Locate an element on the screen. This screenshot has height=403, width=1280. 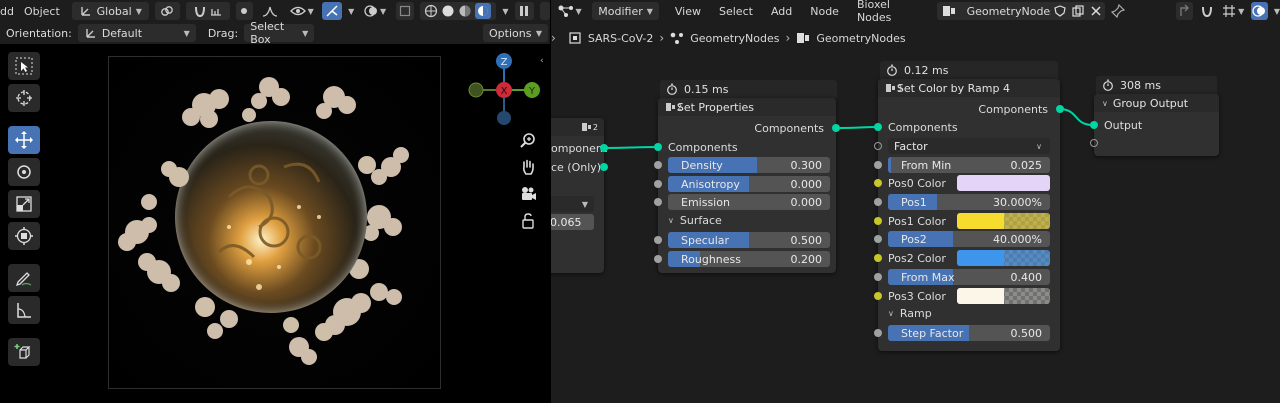
add-cube-icon is located at coordinates (22, 351).